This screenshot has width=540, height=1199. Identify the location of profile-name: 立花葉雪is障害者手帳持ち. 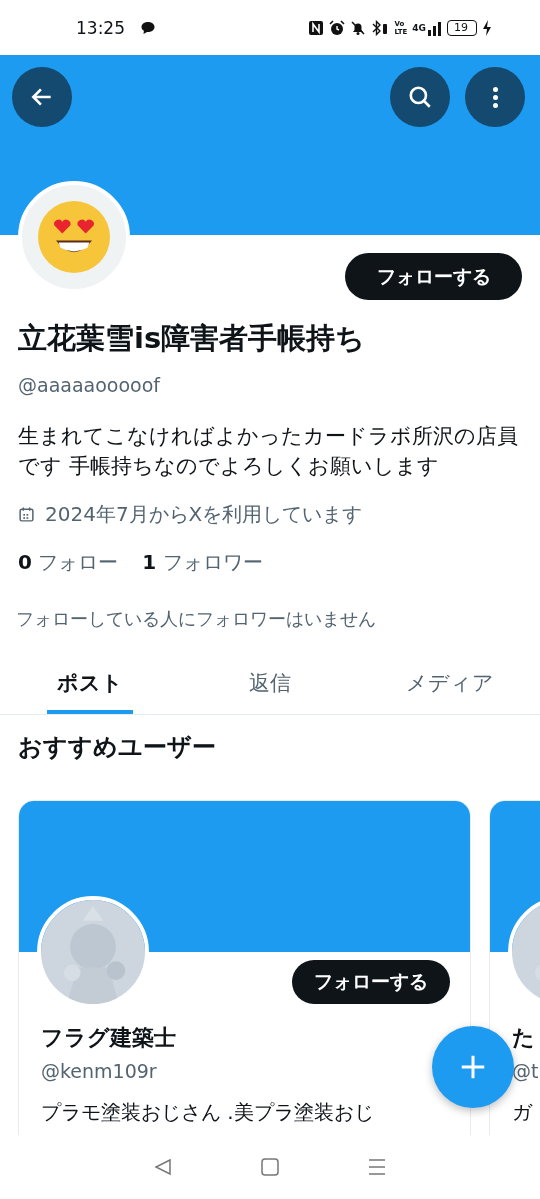
(192, 338).